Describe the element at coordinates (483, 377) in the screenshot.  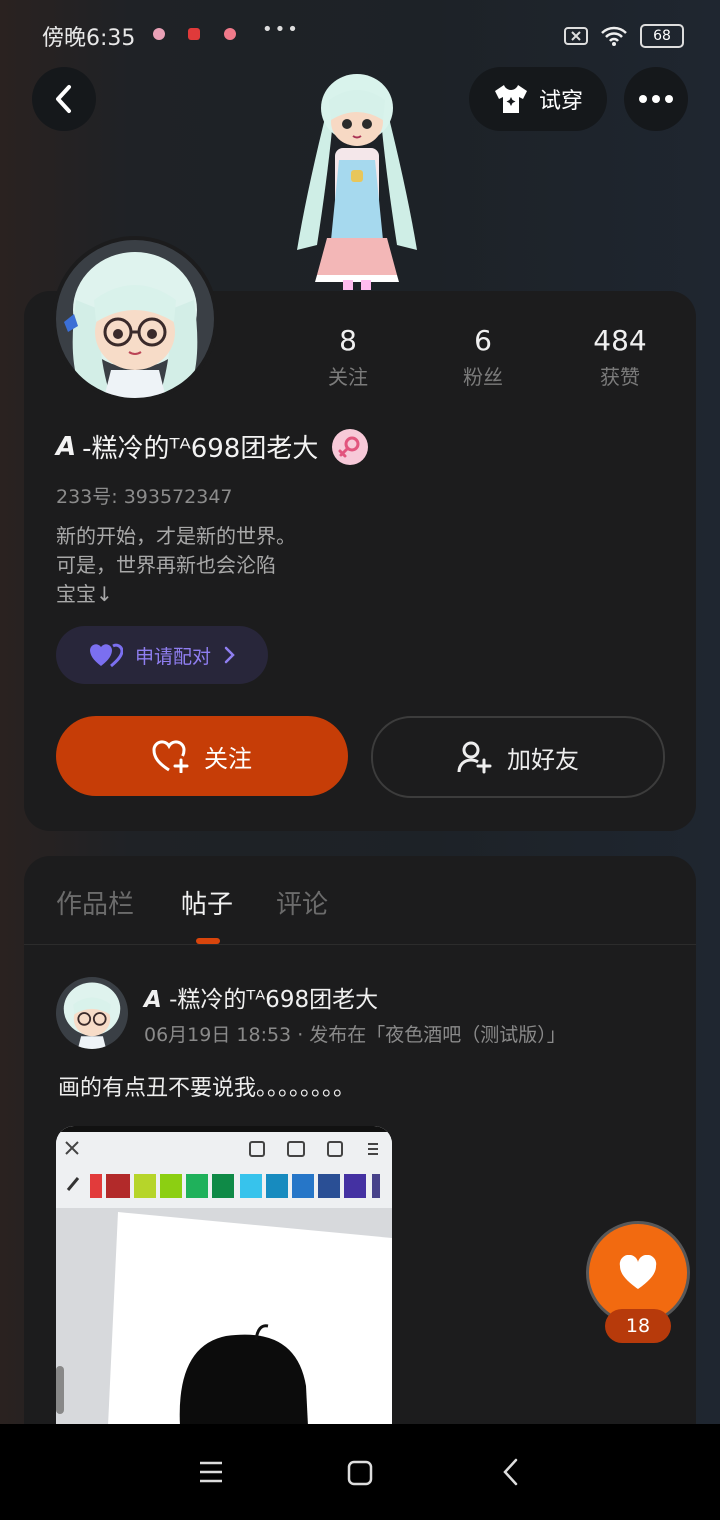
I see `stat-label: 粉丝` at that location.